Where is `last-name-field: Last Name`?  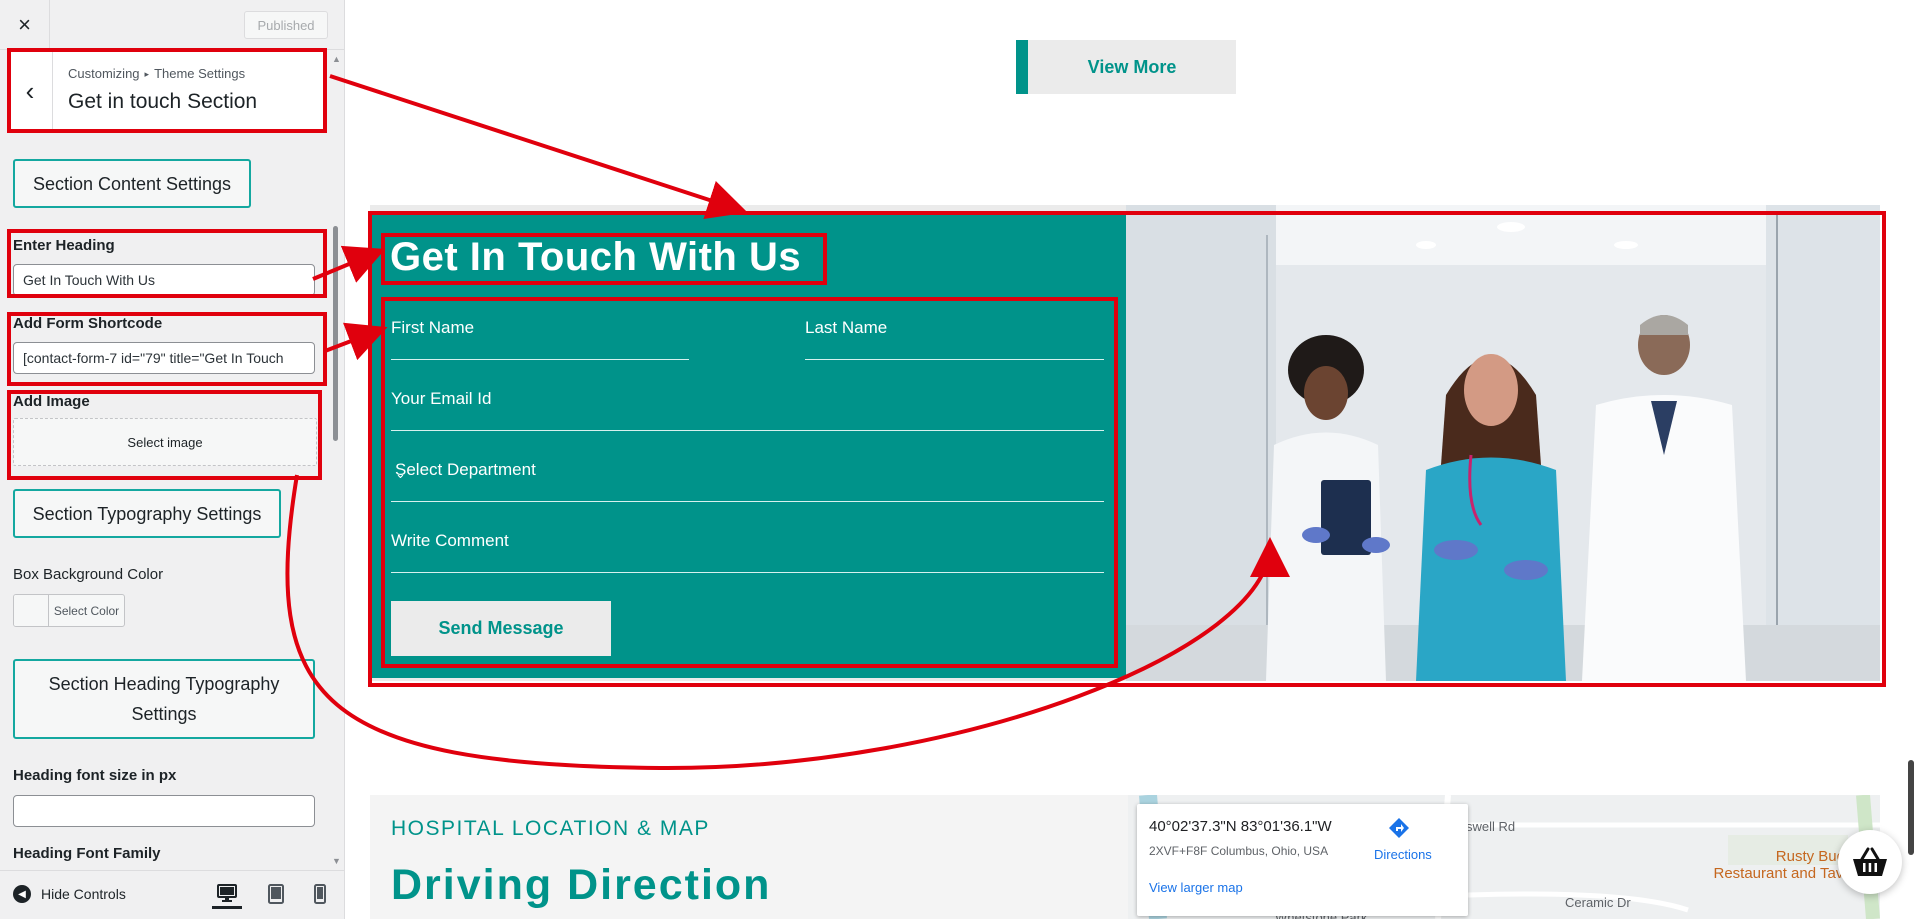
last-name-field: Last Name is located at coordinates (954, 339).